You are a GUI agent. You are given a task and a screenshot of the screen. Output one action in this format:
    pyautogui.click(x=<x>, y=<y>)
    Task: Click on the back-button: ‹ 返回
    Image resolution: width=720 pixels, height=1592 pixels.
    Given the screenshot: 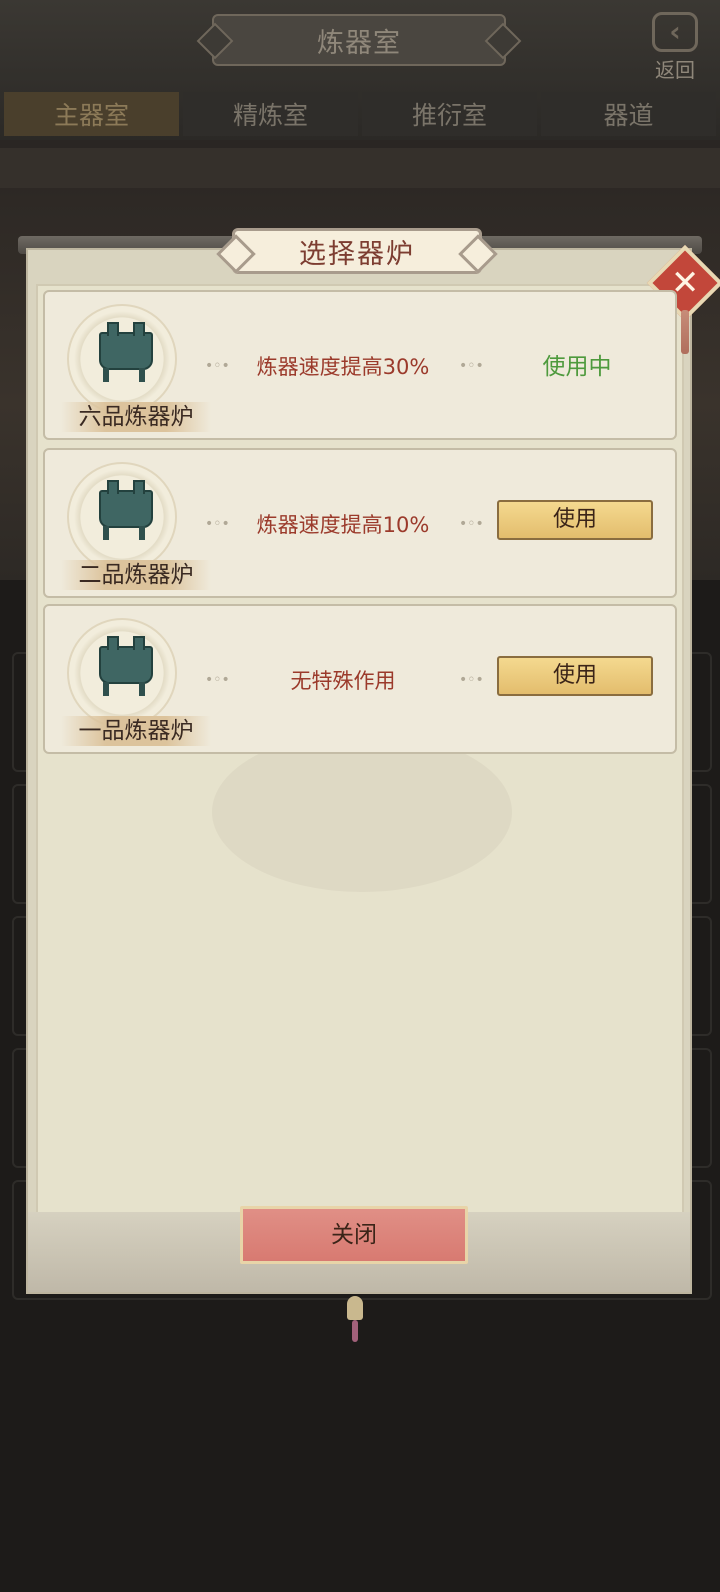 What is the action you would take?
    pyautogui.click(x=675, y=47)
    